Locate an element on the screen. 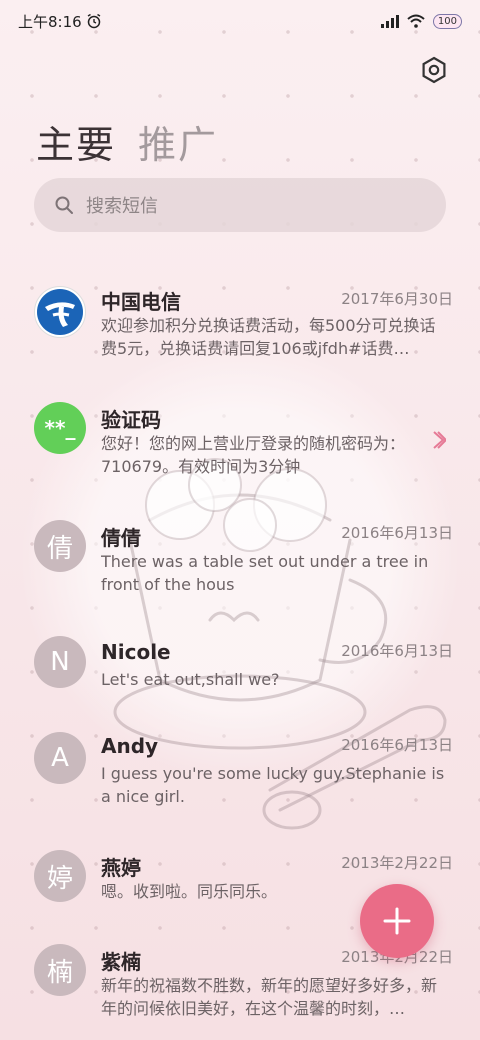  search-bar: 搜索短信 is located at coordinates (240, 205).